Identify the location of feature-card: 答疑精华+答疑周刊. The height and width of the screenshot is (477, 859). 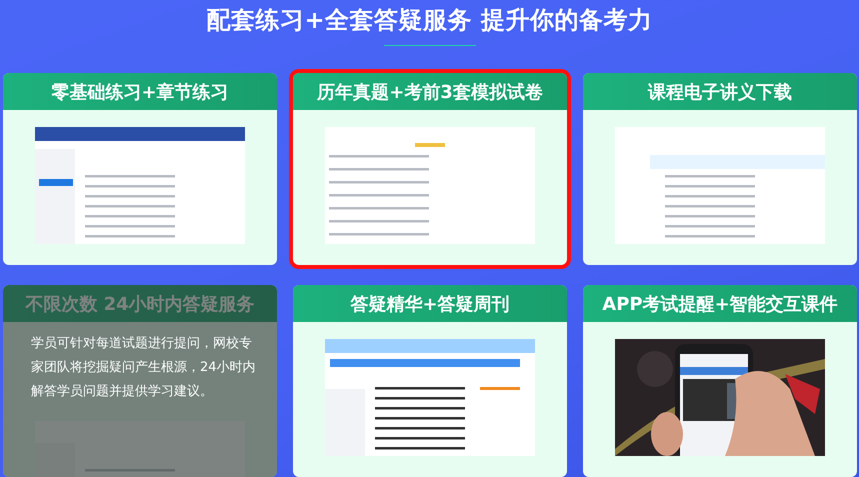
(430, 381).